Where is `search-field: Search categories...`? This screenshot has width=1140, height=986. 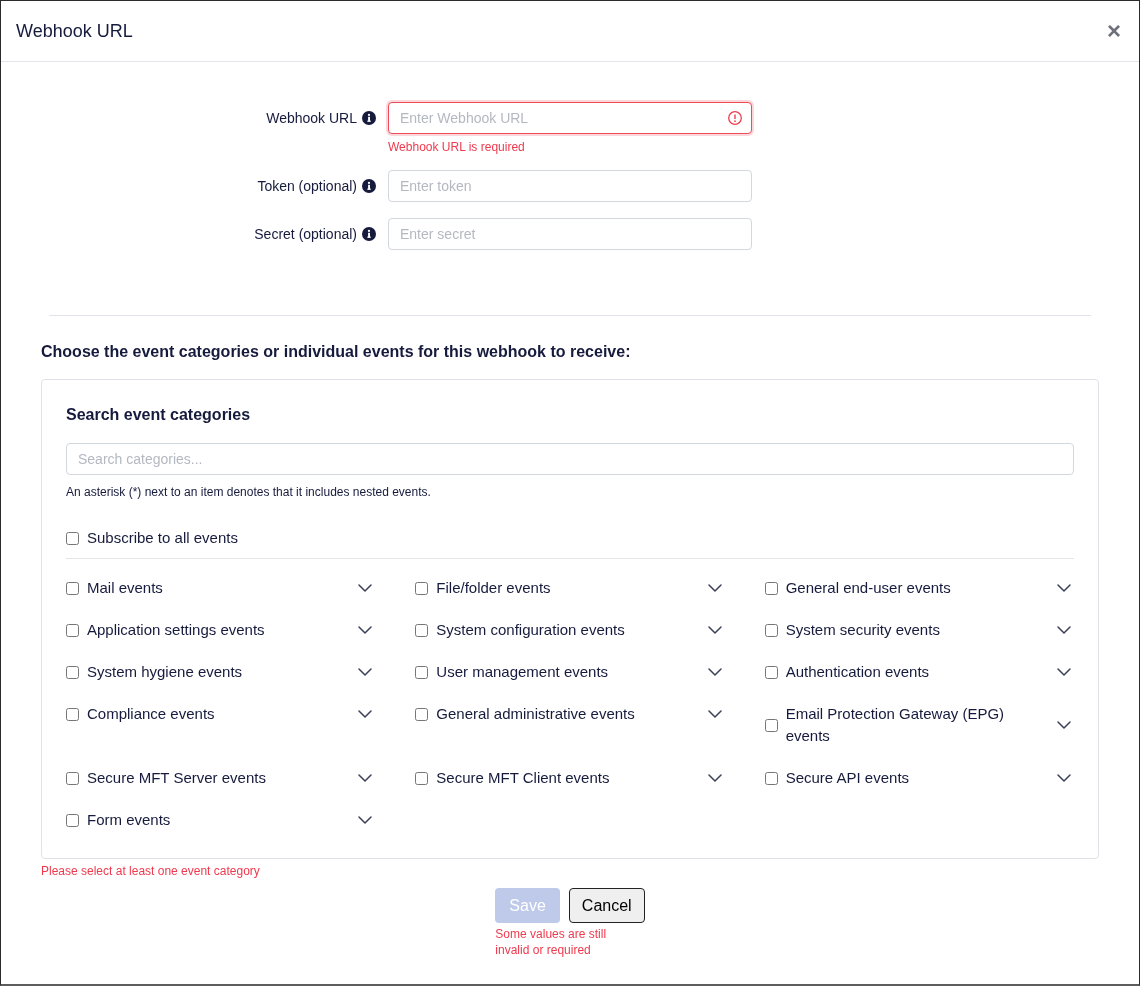
search-field: Search categories... is located at coordinates (570, 459).